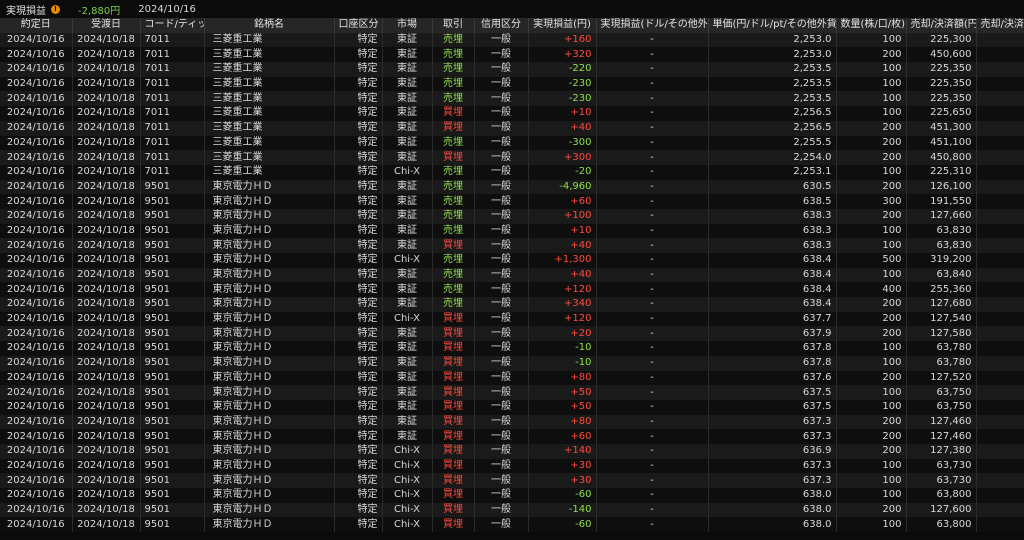  What do you see at coordinates (55, 9) in the screenshot?
I see `warning-icon: !` at bounding box center [55, 9].